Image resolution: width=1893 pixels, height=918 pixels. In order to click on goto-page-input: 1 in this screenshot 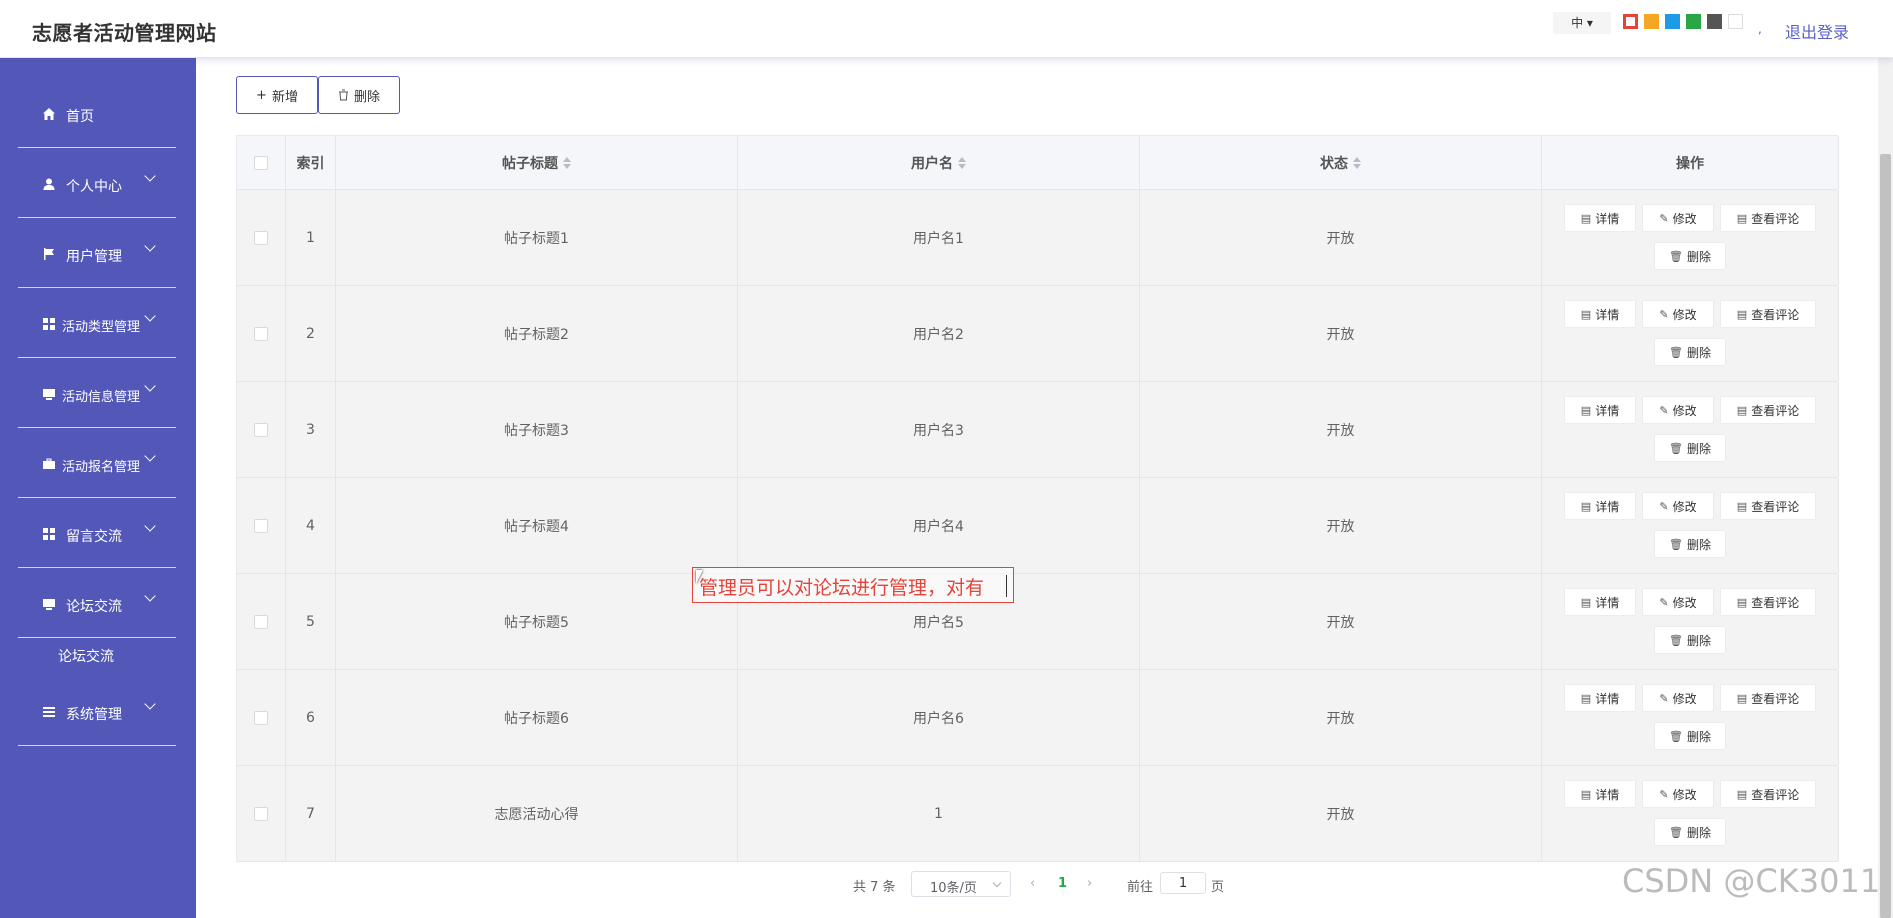, I will do `click(1183, 883)`.